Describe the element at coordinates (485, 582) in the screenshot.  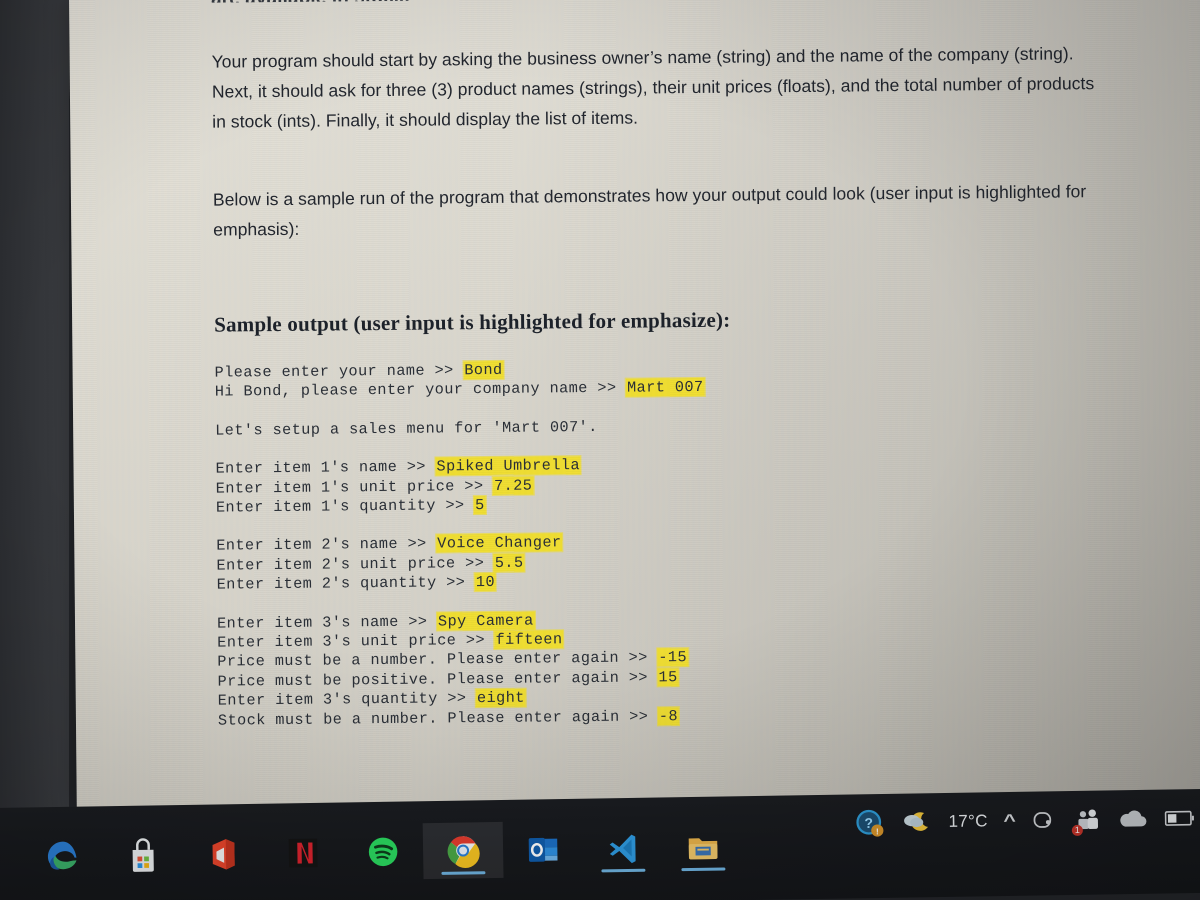
I see `highlighted-user-input: 10` at that location.